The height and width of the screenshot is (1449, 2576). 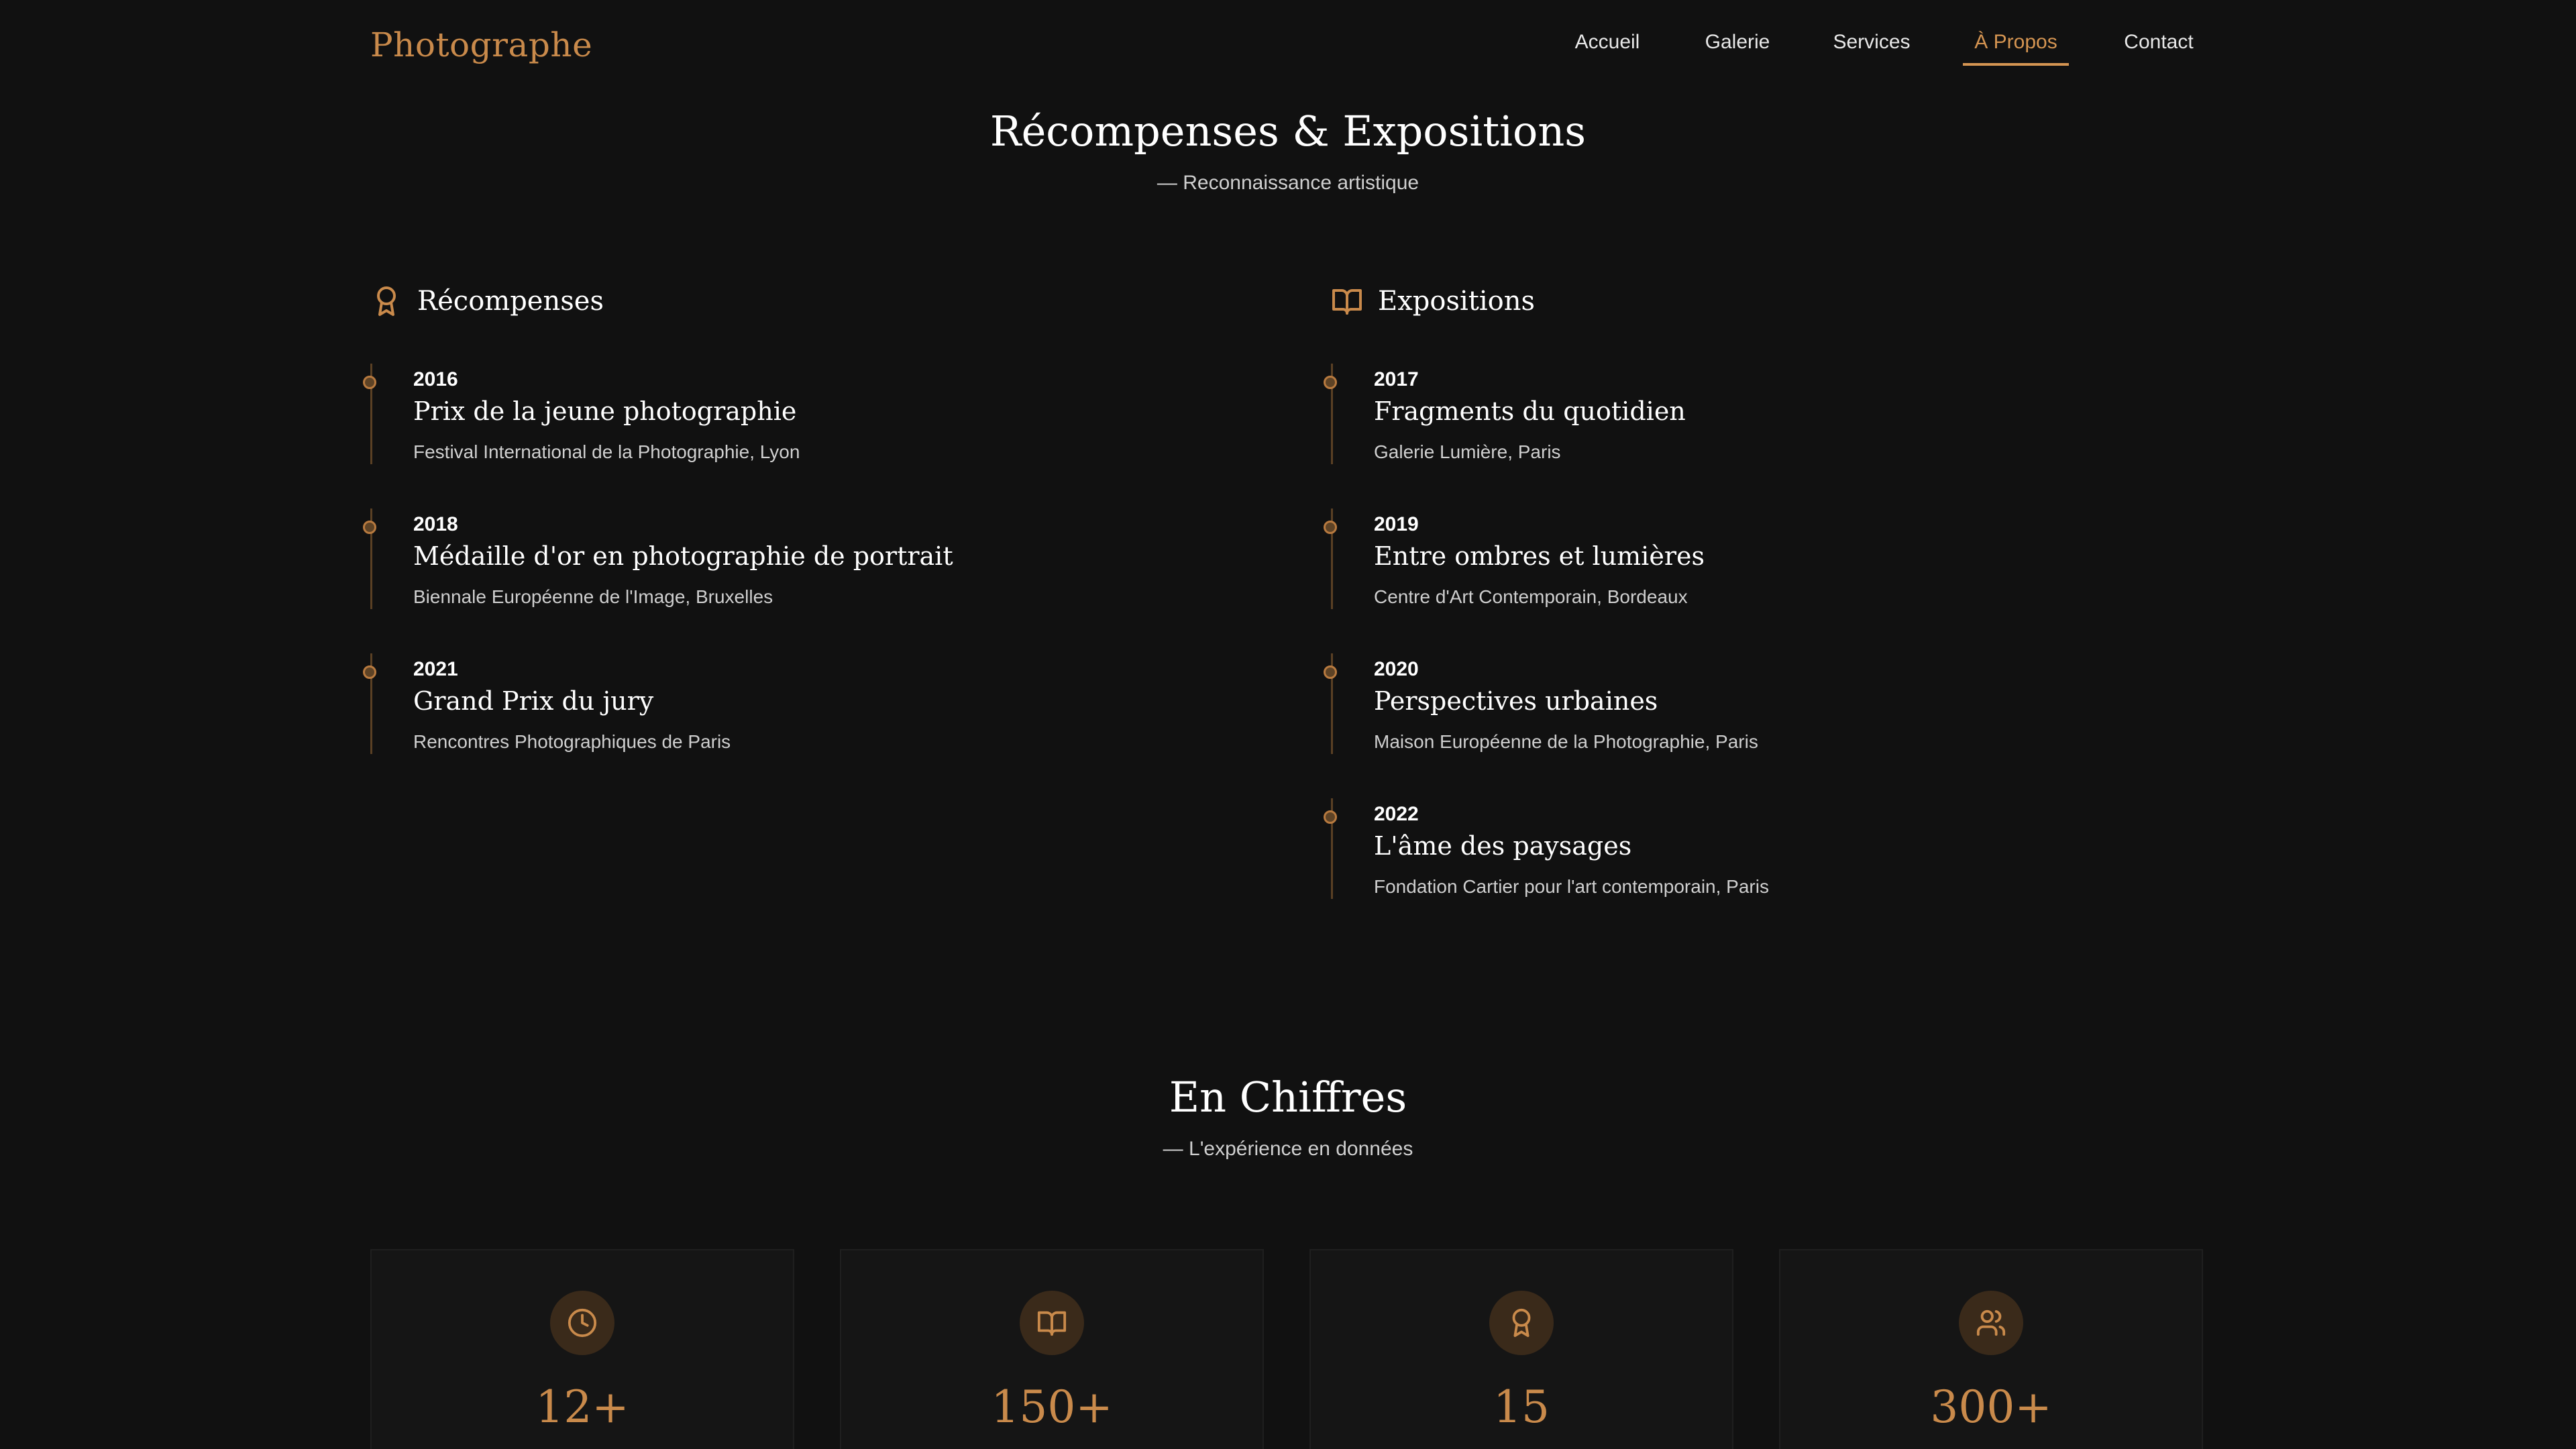 What do you see at coordinates (1288, 183) in the screenshot?
I see `awards-section-subtitle: — Reconnaissance artistique` at bounding box center [1288, 183].